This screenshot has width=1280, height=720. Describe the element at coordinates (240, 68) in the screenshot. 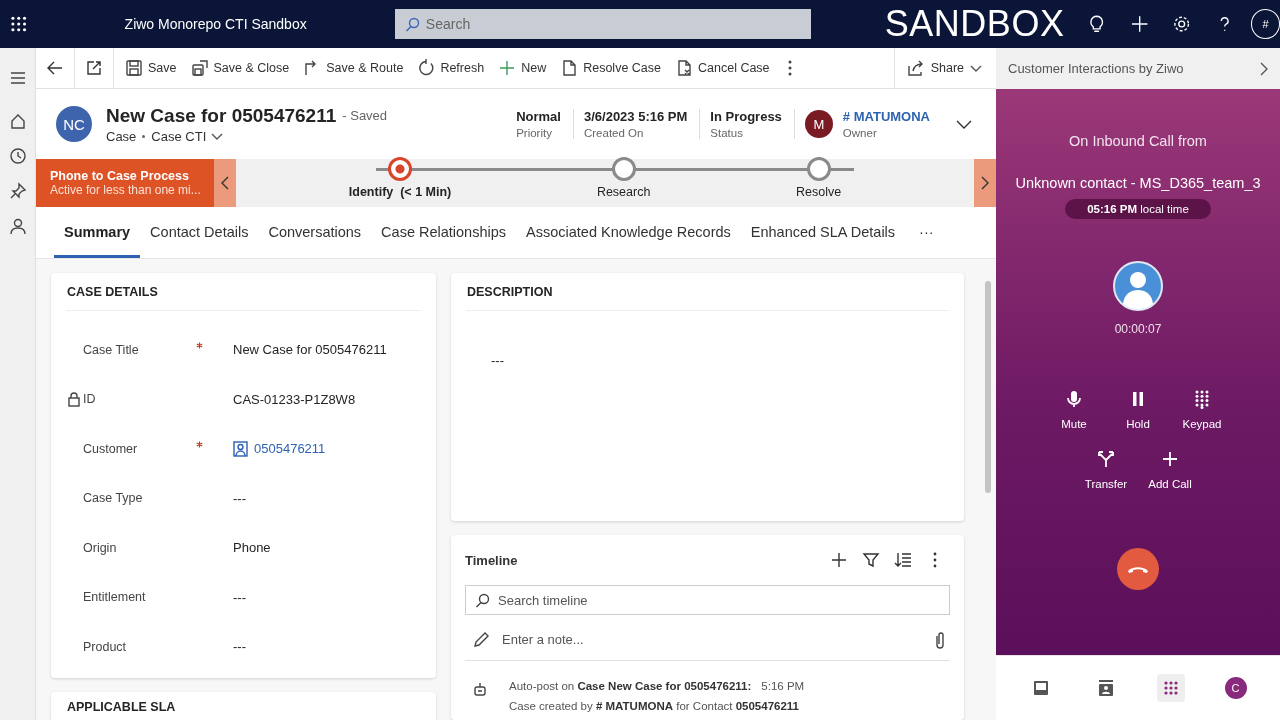

I see `command-button: Save & Close` at that location.